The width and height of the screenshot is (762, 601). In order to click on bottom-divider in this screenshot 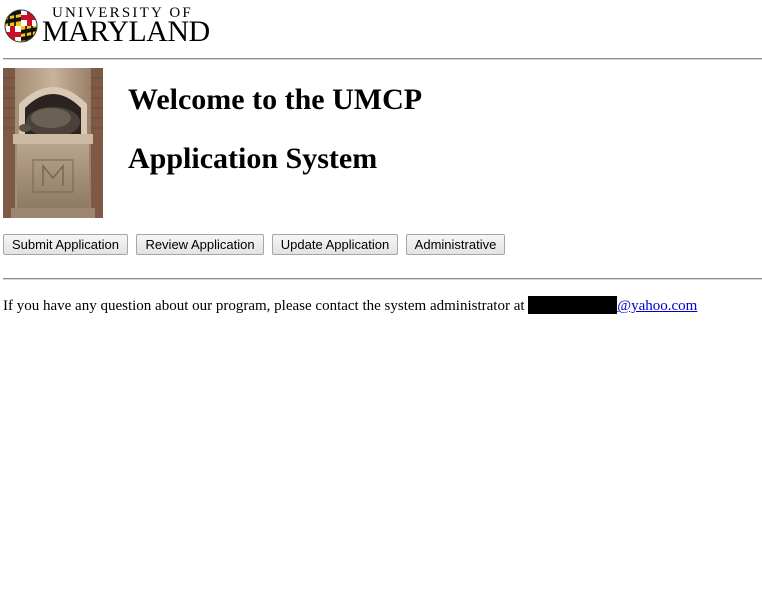, I will do `click(382, 279)`.